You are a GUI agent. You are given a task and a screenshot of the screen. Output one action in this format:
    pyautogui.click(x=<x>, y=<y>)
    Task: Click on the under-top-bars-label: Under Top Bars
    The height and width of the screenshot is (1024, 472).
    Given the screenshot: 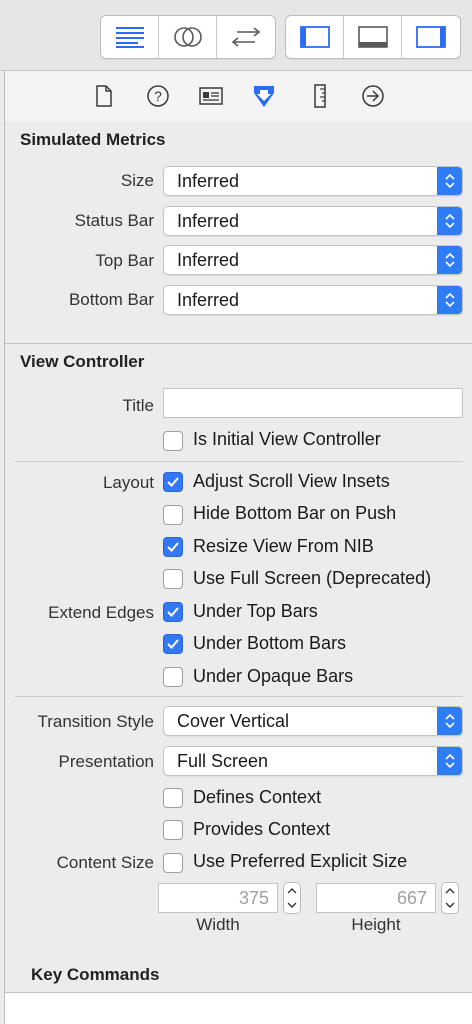 What is the action you would take?
    pyautogui.click(x=255, y=611)
    